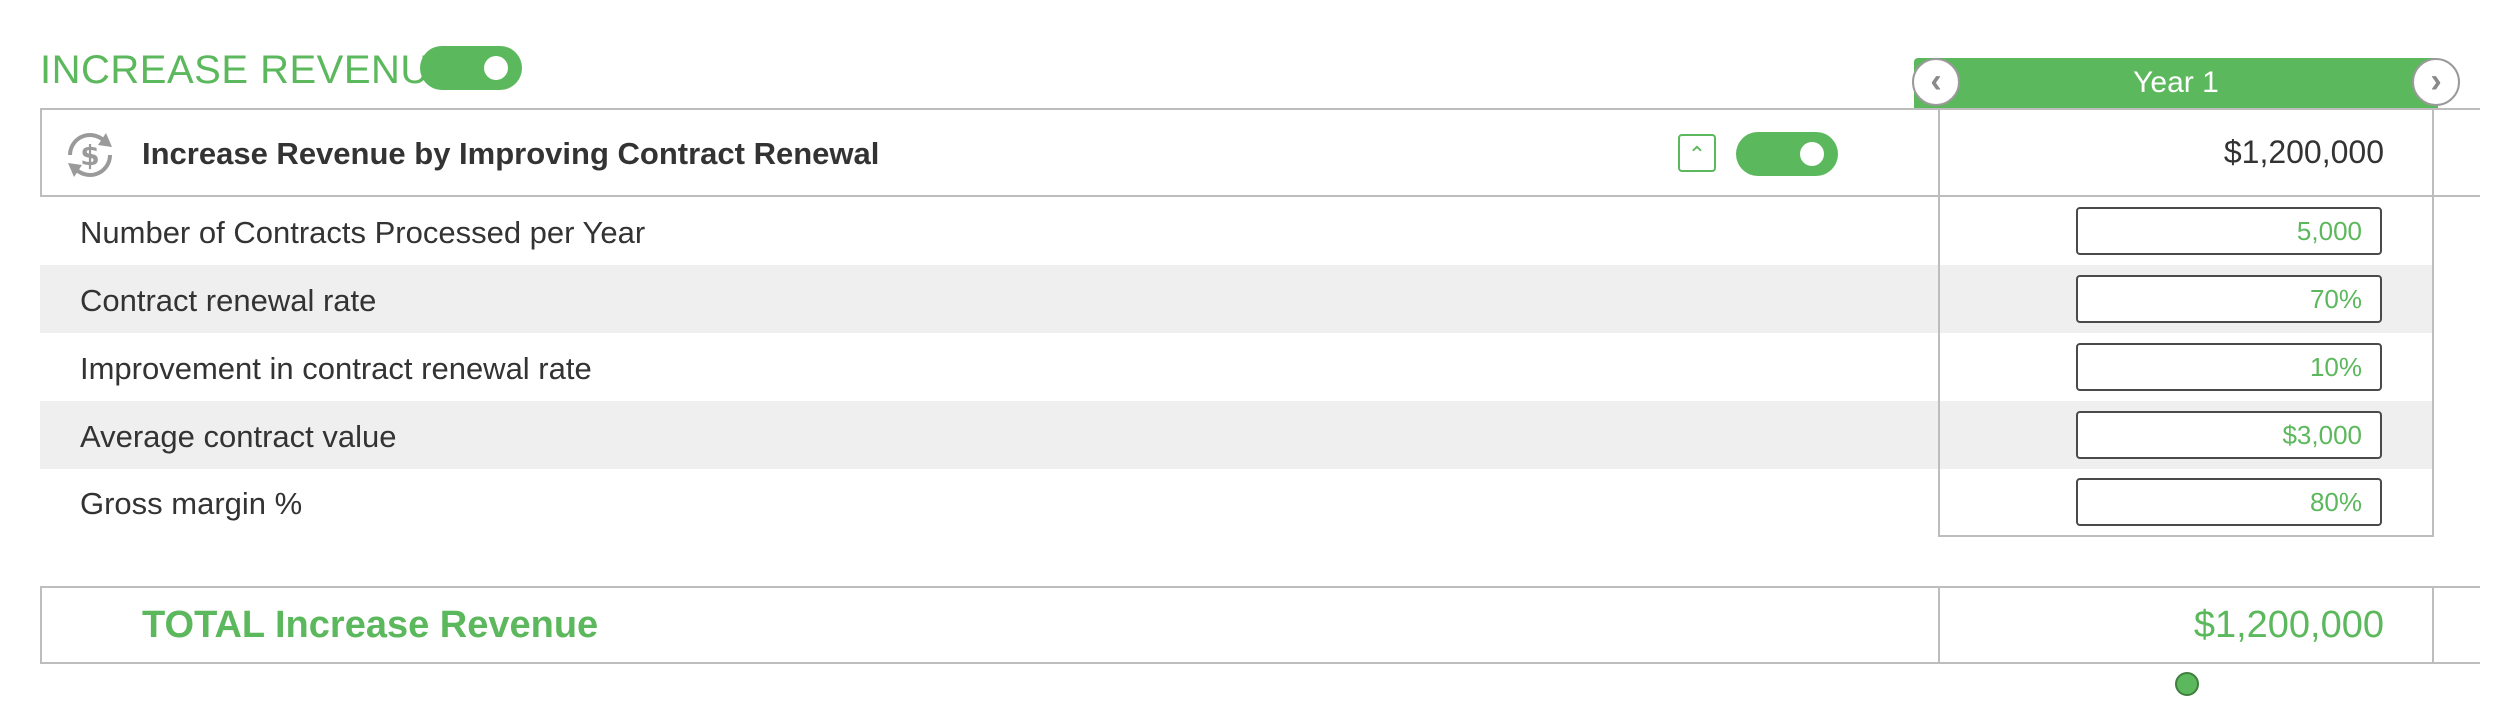 Image resolution: width=2500 pixels, height=708 pixels. Describe the element at coordinates (1697, 153) in the screenshot. I see `chevron-up-icon: ⌃` at that location.